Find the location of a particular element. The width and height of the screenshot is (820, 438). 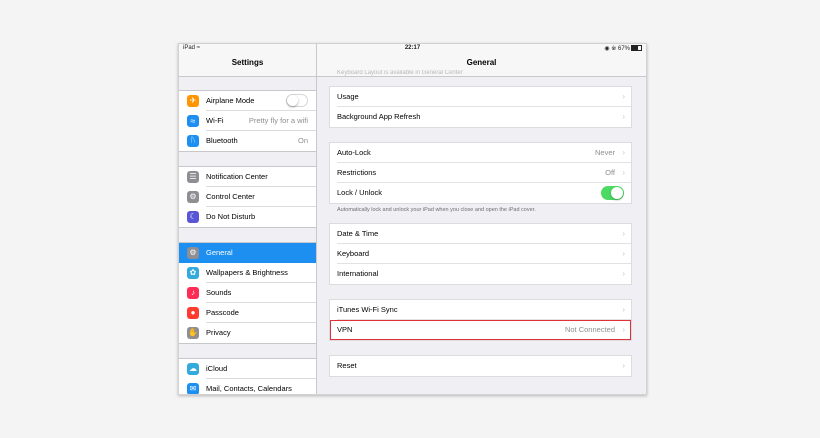

cloud-icon: ☁ is located at coordinates (193, 369).